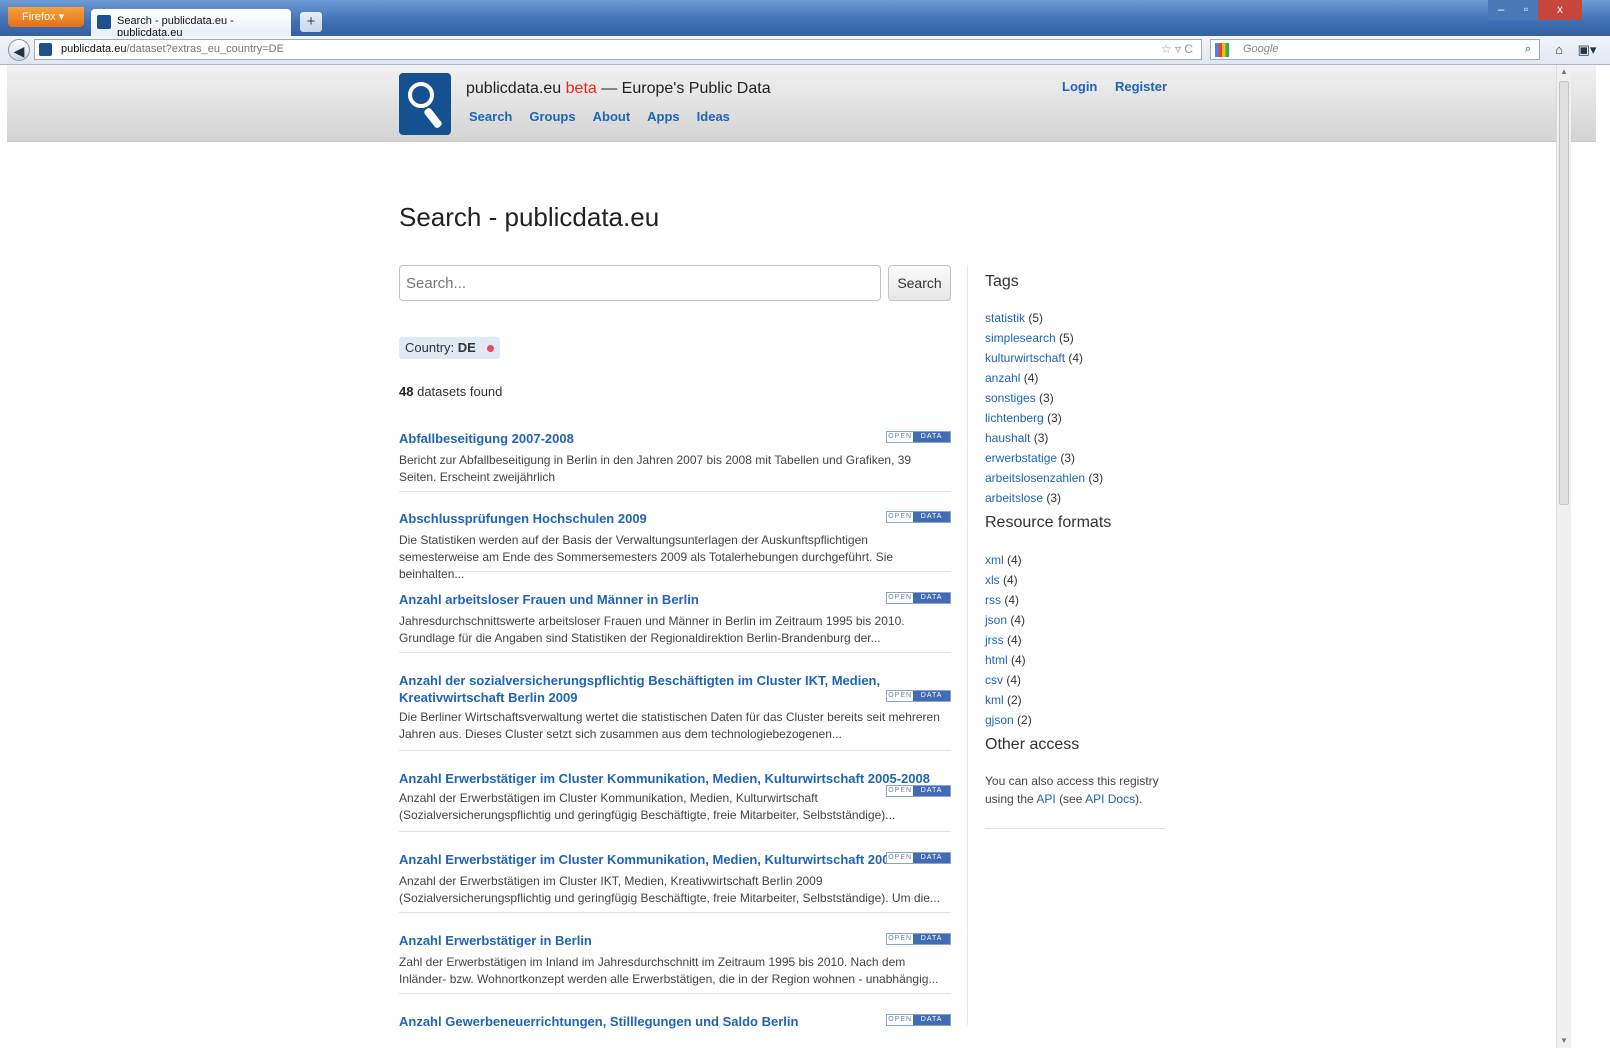  I want to click on tag-link: anzahl, so click(1002, 378).